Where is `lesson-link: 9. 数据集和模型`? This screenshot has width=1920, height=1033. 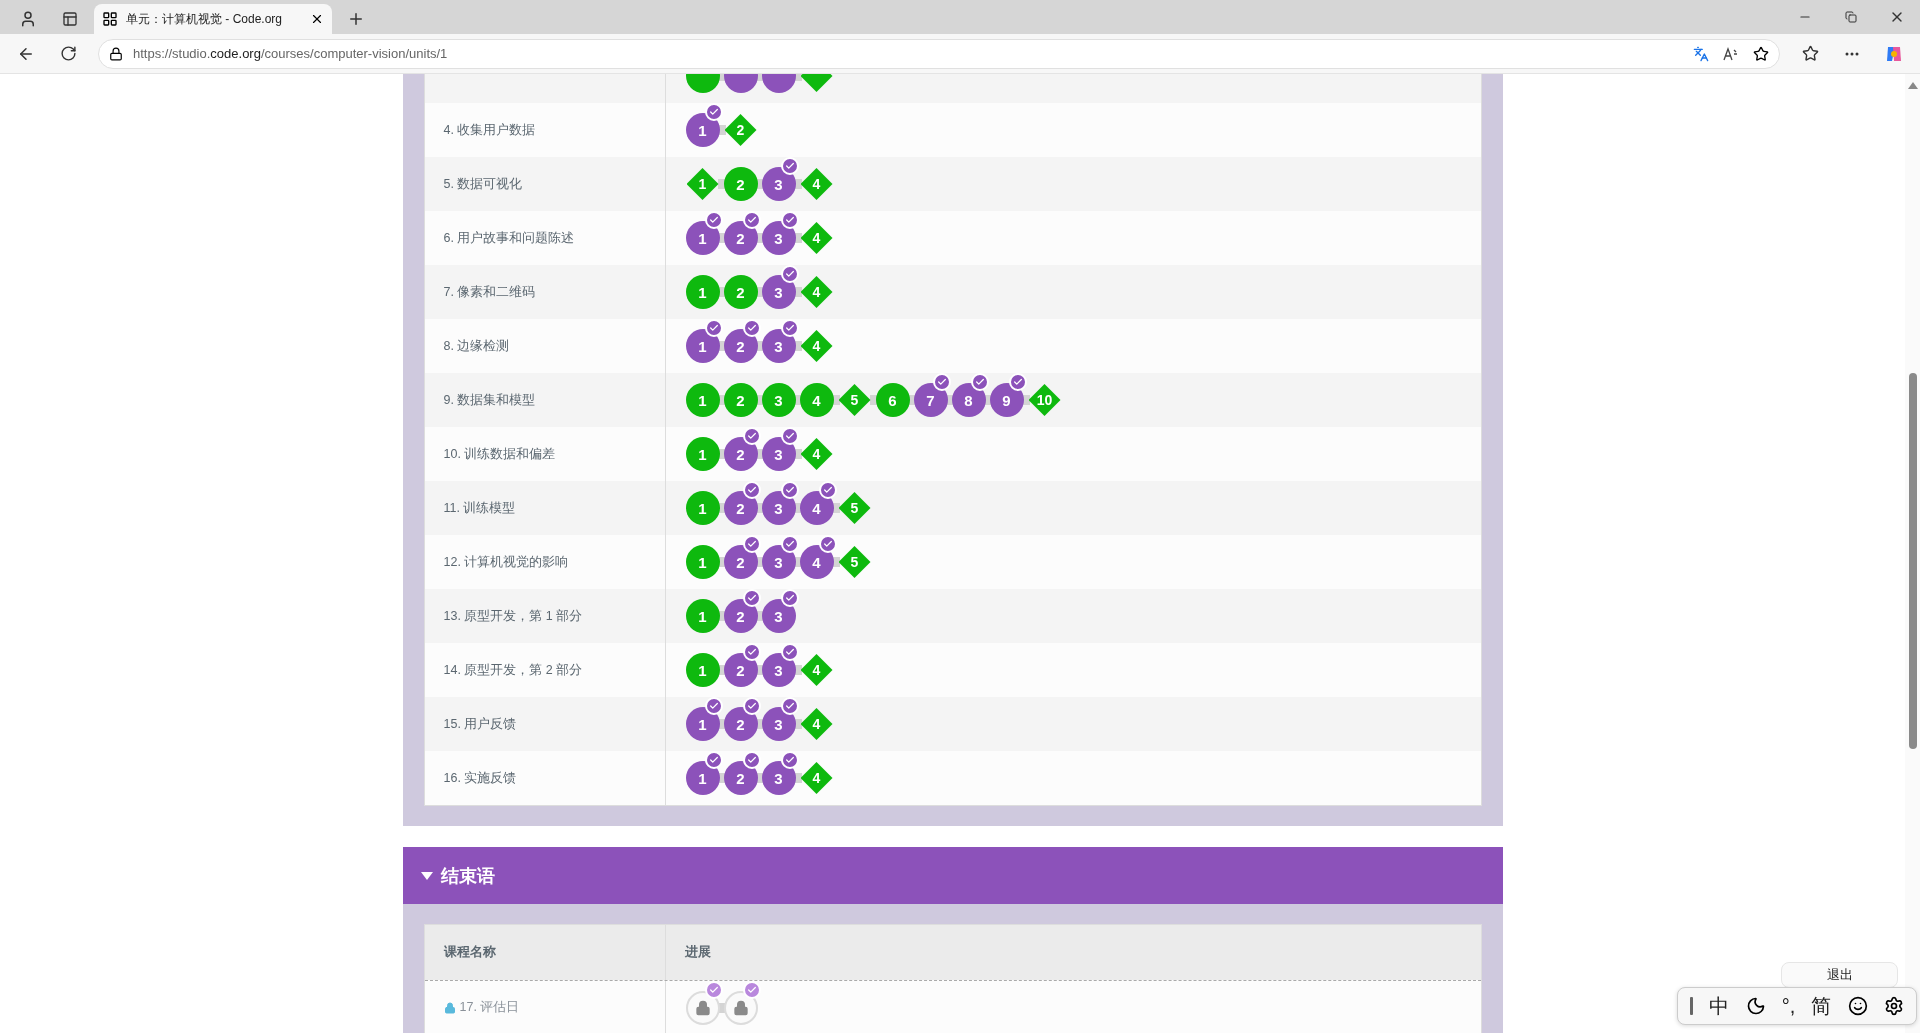 lesson-link: 9. 数据集和模型 is located at coordinates (489, 400).